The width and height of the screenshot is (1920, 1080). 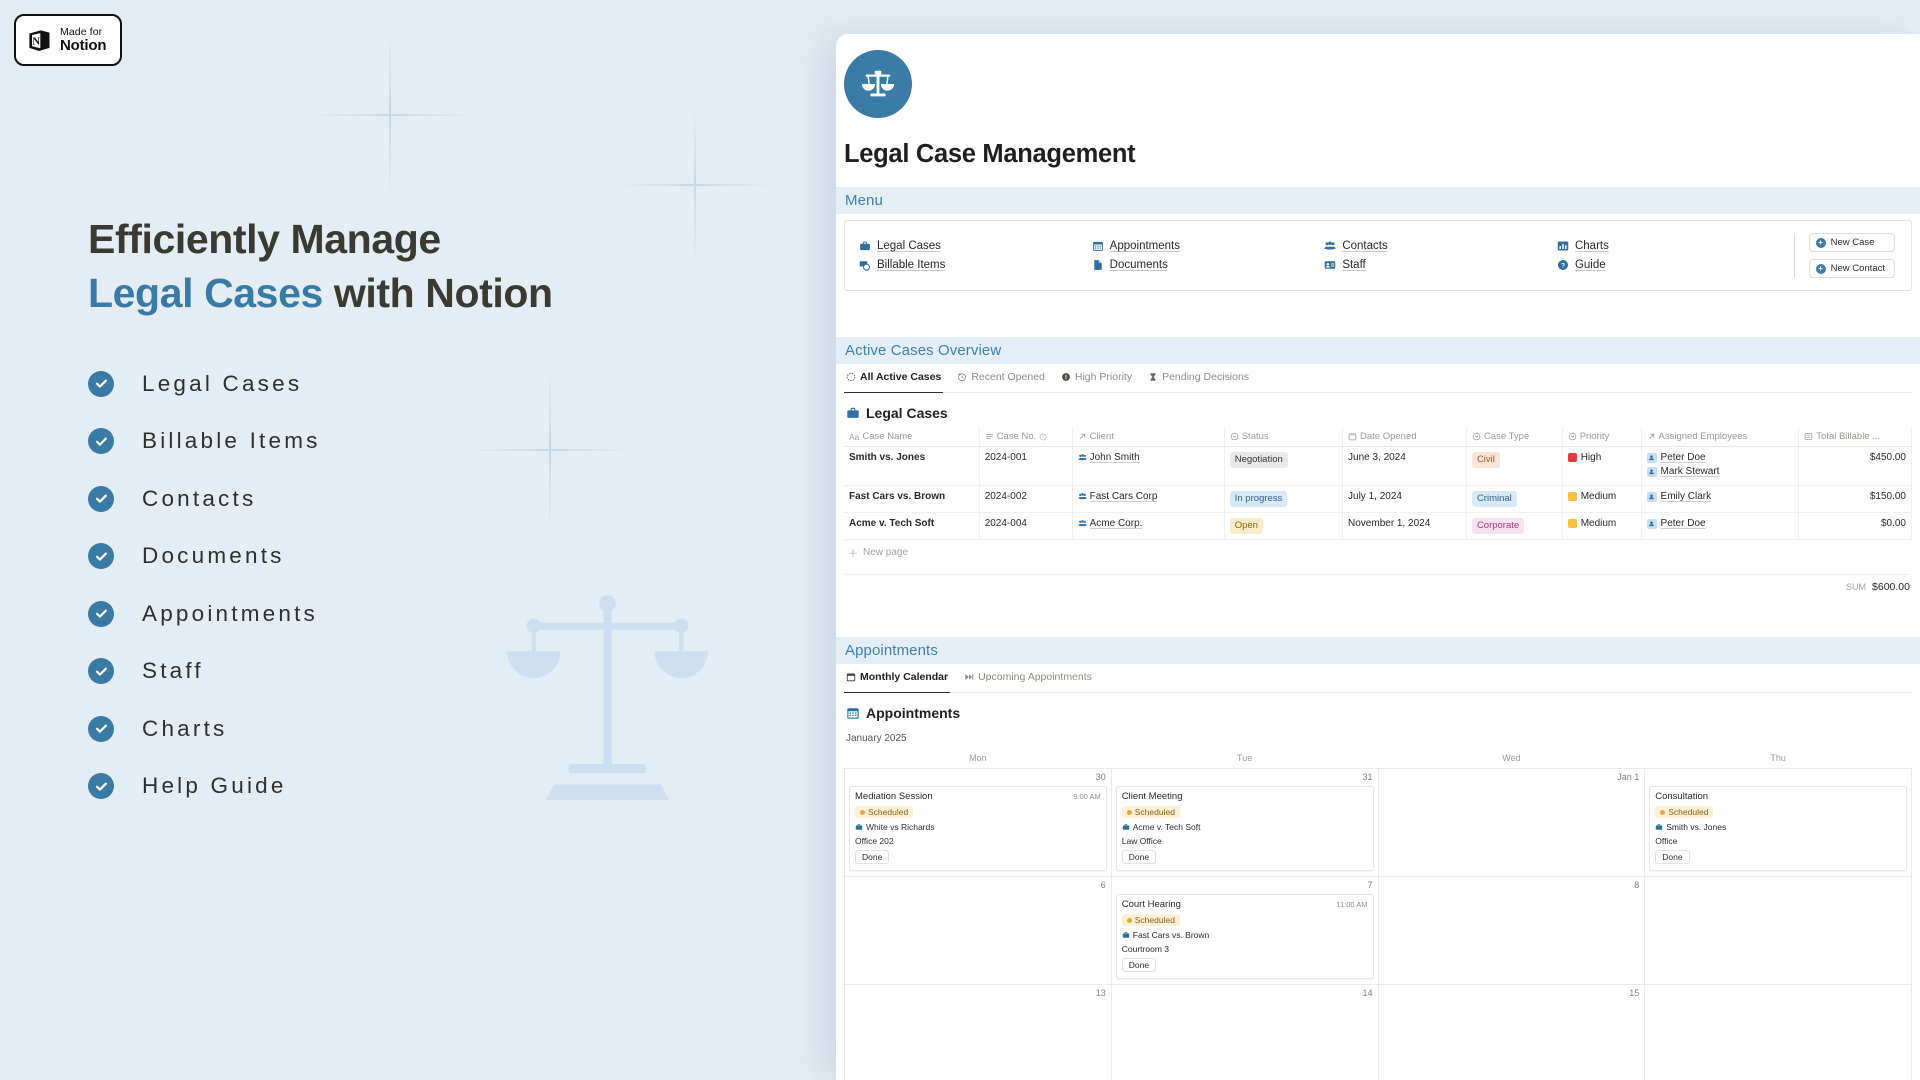 What do you see at coordinates (1506, 436) in the screenshot?
I see `col-label: Case Type` at bounding box center [1506, 436].